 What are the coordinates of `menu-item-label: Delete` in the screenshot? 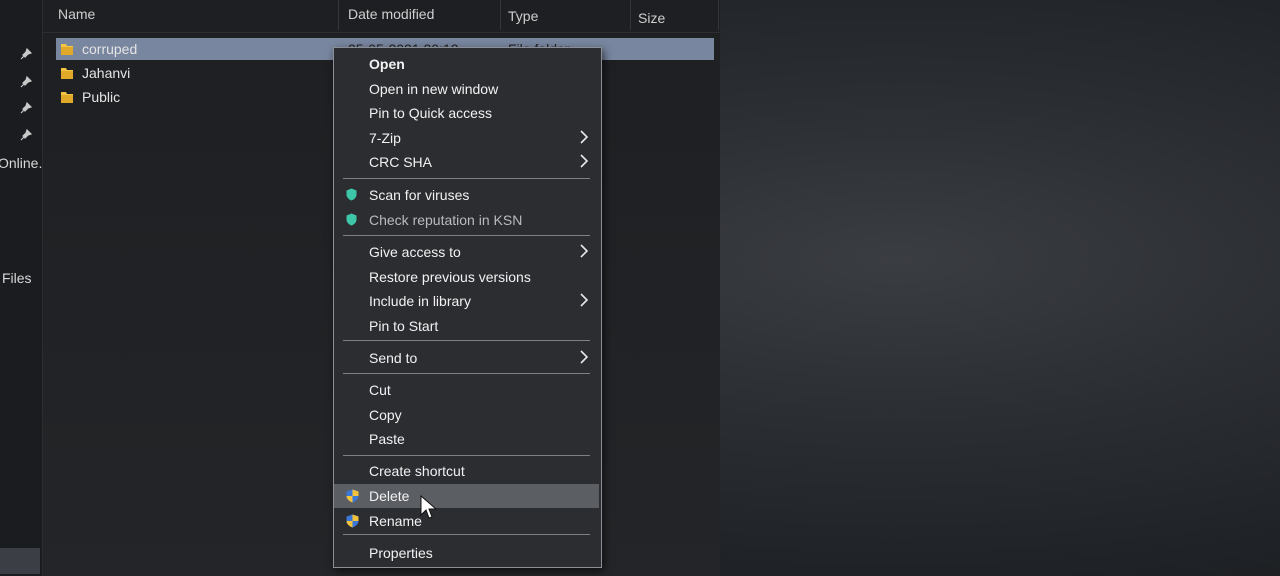 It's located at (389, 496).